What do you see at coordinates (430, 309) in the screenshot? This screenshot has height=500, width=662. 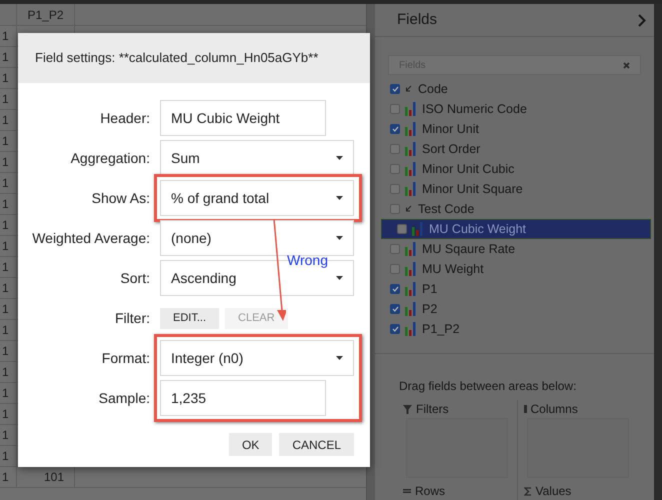 I see `field-name: P2` at bounding box center [430, 309].